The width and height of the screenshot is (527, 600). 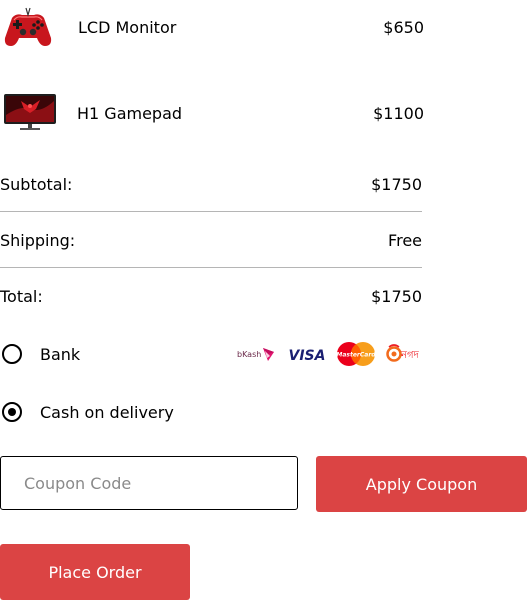 What do you see at coordinates (95, 572) in the screenshot?
I see `place-order-button: Place Order` at bounding box center [95, 572].